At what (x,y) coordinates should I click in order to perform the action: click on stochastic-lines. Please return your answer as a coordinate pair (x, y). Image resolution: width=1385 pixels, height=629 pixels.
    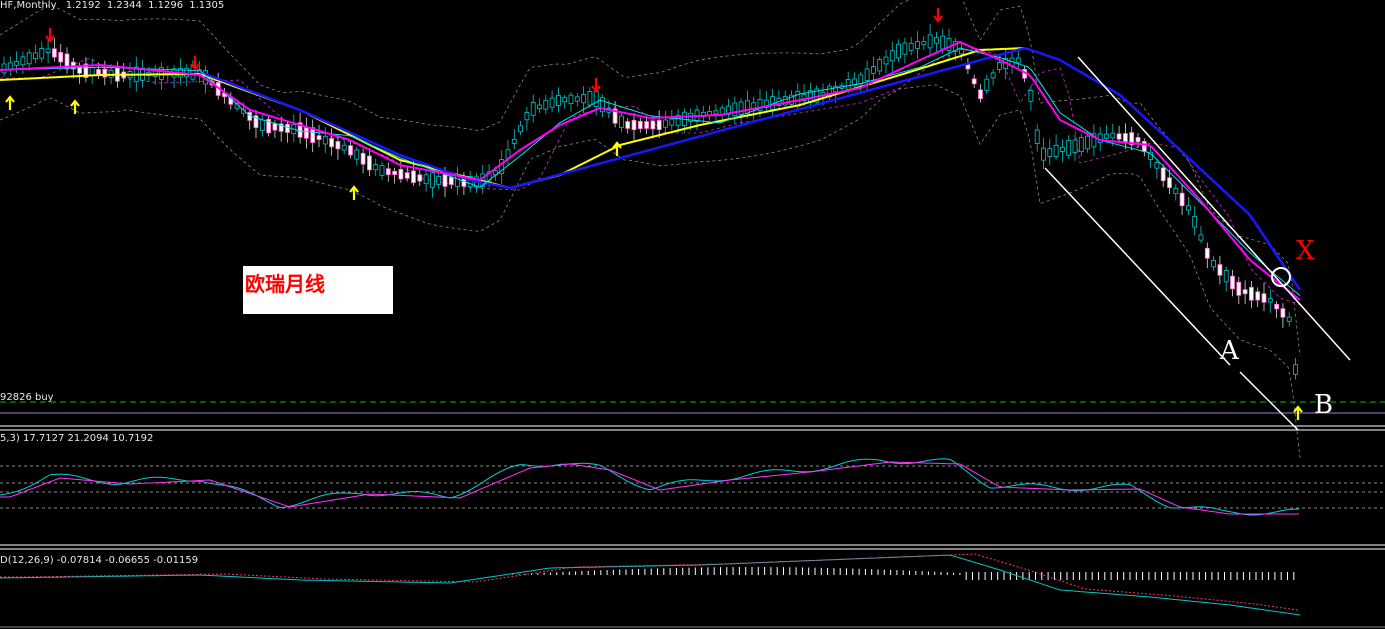
    Looking at the image, I should click on (649, 487).